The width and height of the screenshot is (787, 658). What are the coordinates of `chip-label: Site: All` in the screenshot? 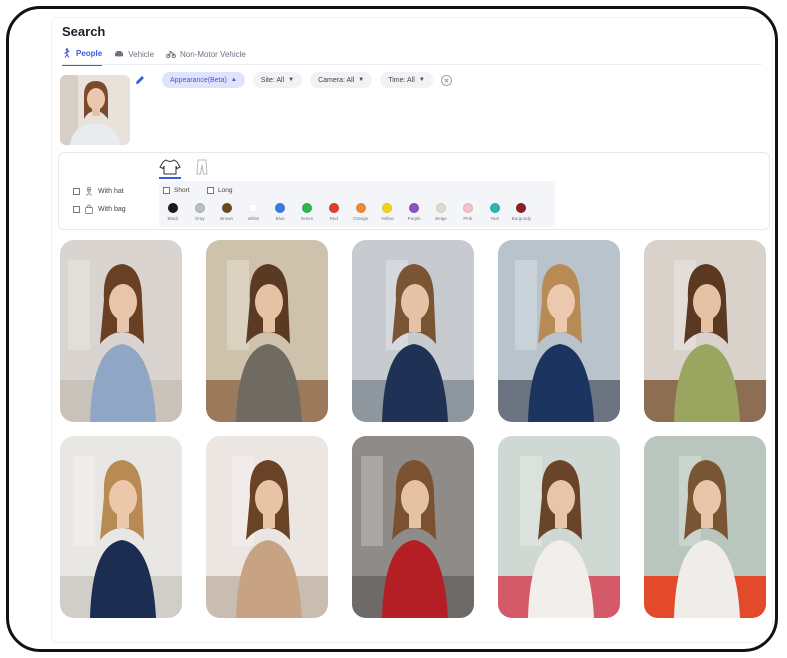 It's located at (272, 80).